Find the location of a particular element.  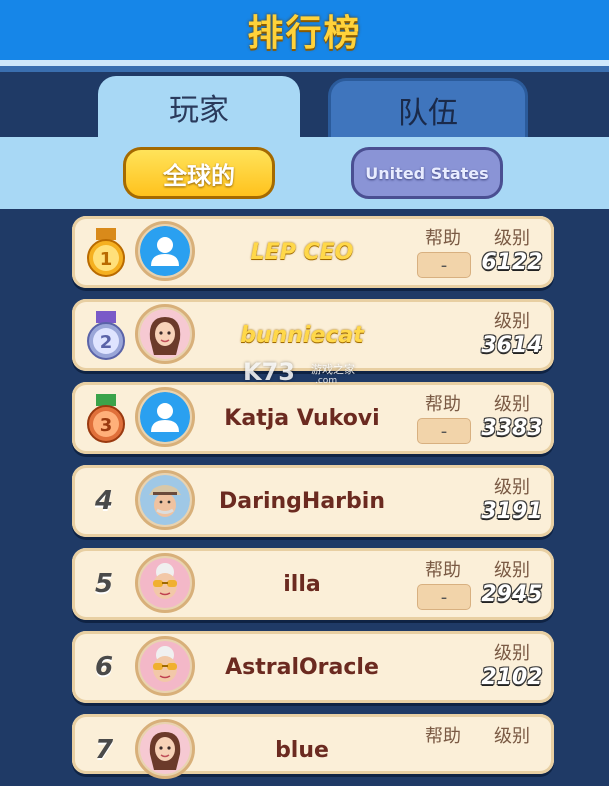

global-filter-button: 全球的 is located at coordinates (199, 173).